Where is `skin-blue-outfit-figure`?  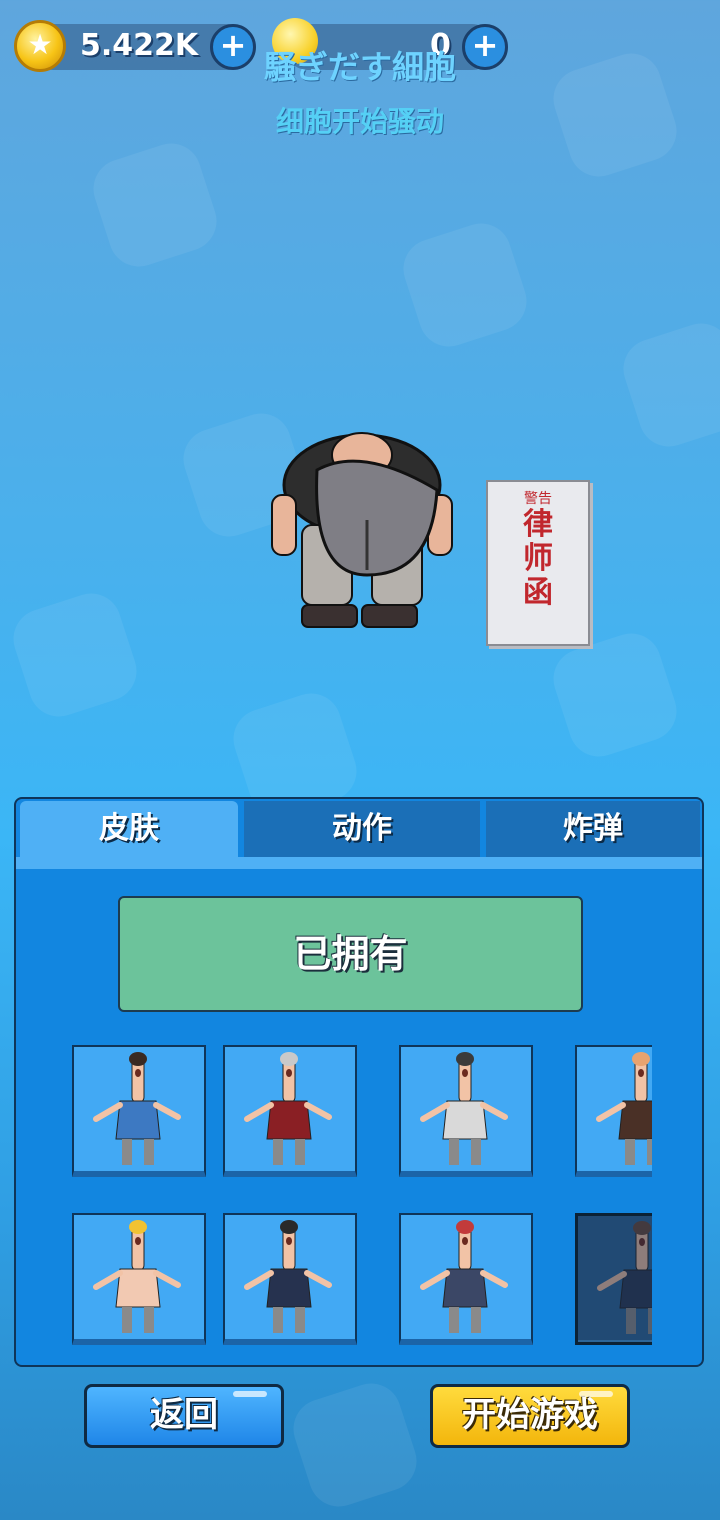 skin-blue-outfit-figure is located at coordinates (137, 1108).